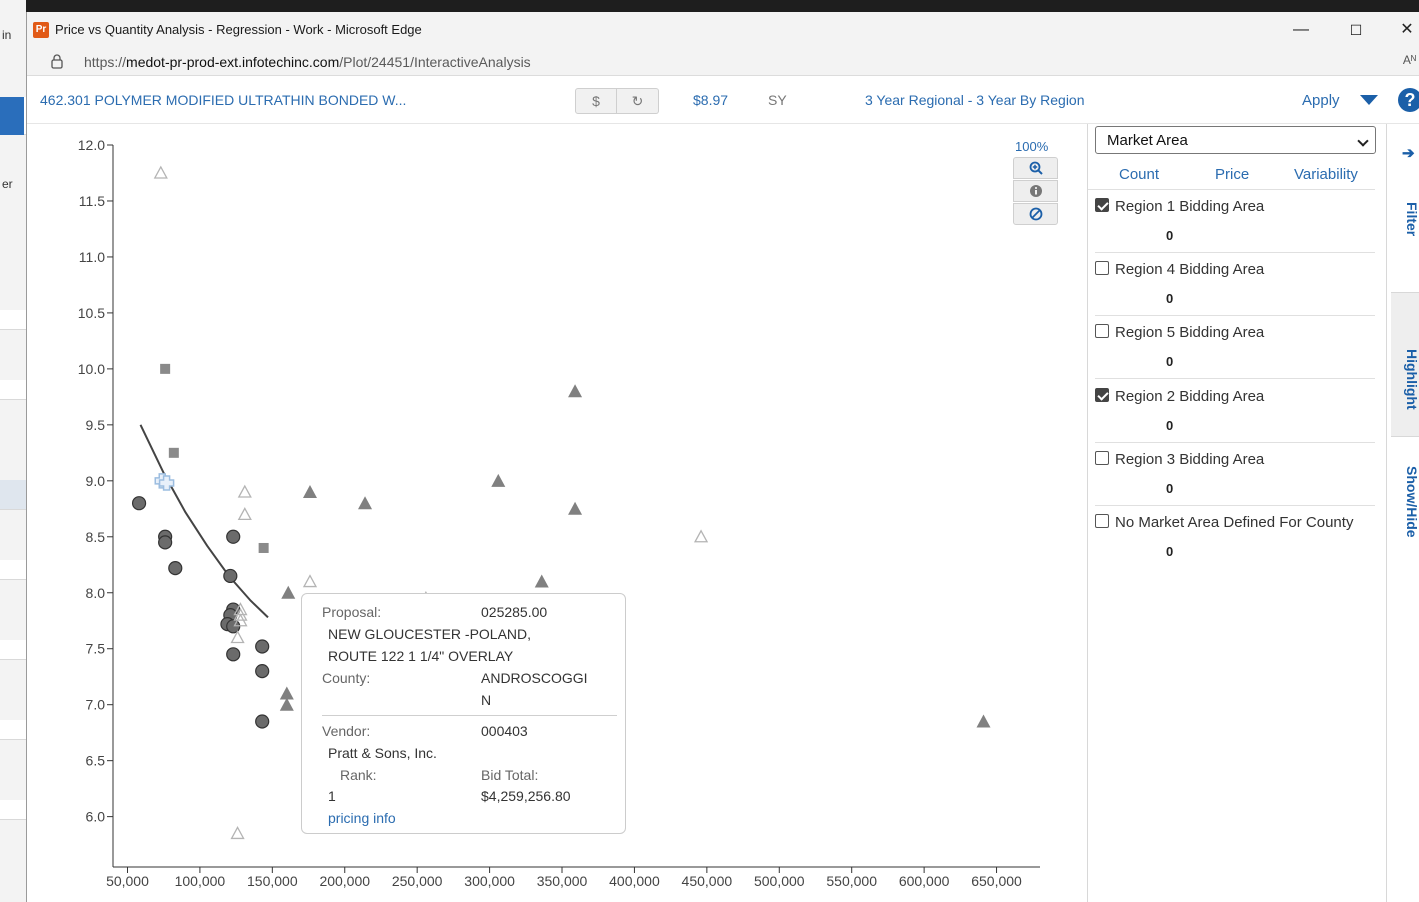 This screenshot has height=902, width=1419. Describe the element at coordinates (430, 634) in the screenshot. I see `tooltip-description-line: NEW GLOUCESTER -POLAND,` at that location.